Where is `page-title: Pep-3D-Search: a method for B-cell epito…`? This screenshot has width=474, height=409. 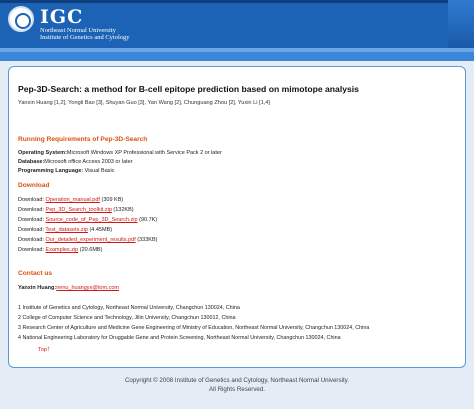 page-title: Pep-3D-Search: a method for B-cell epito… is located at coordinates (188, 89).